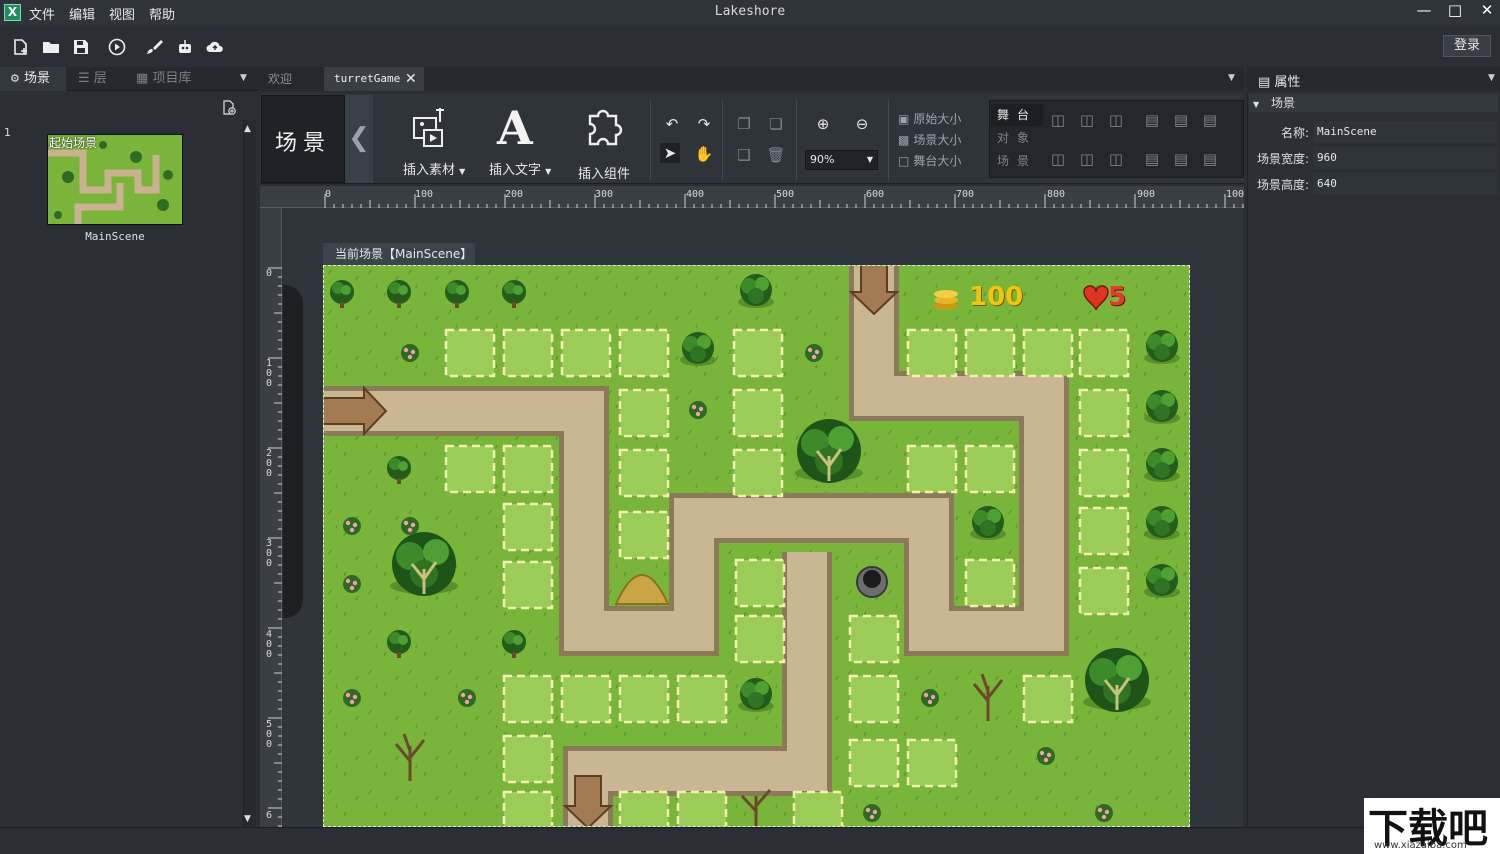 This screenshot has height=854, width=1500. What do you see at coordinates (1210, 120) in the screenshot?
I see `align-bottom-icon: ▤` at bounding box center [1210, 120].